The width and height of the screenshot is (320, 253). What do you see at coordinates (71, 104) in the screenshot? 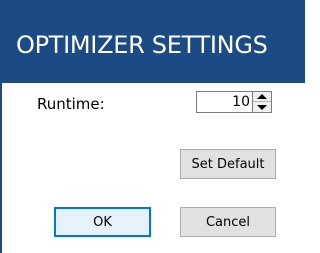
I see `runtime-label: Runtime:` at bounding box center [71, 104].